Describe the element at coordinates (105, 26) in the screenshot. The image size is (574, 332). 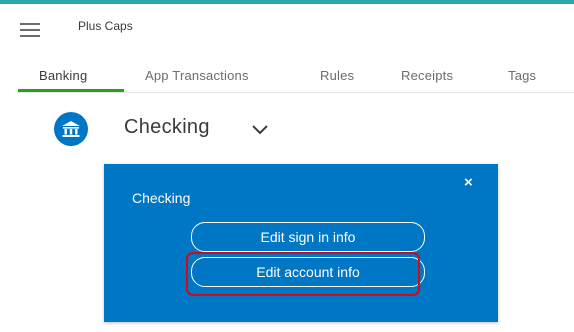
I see `company-name: Plus Caps` at that location.